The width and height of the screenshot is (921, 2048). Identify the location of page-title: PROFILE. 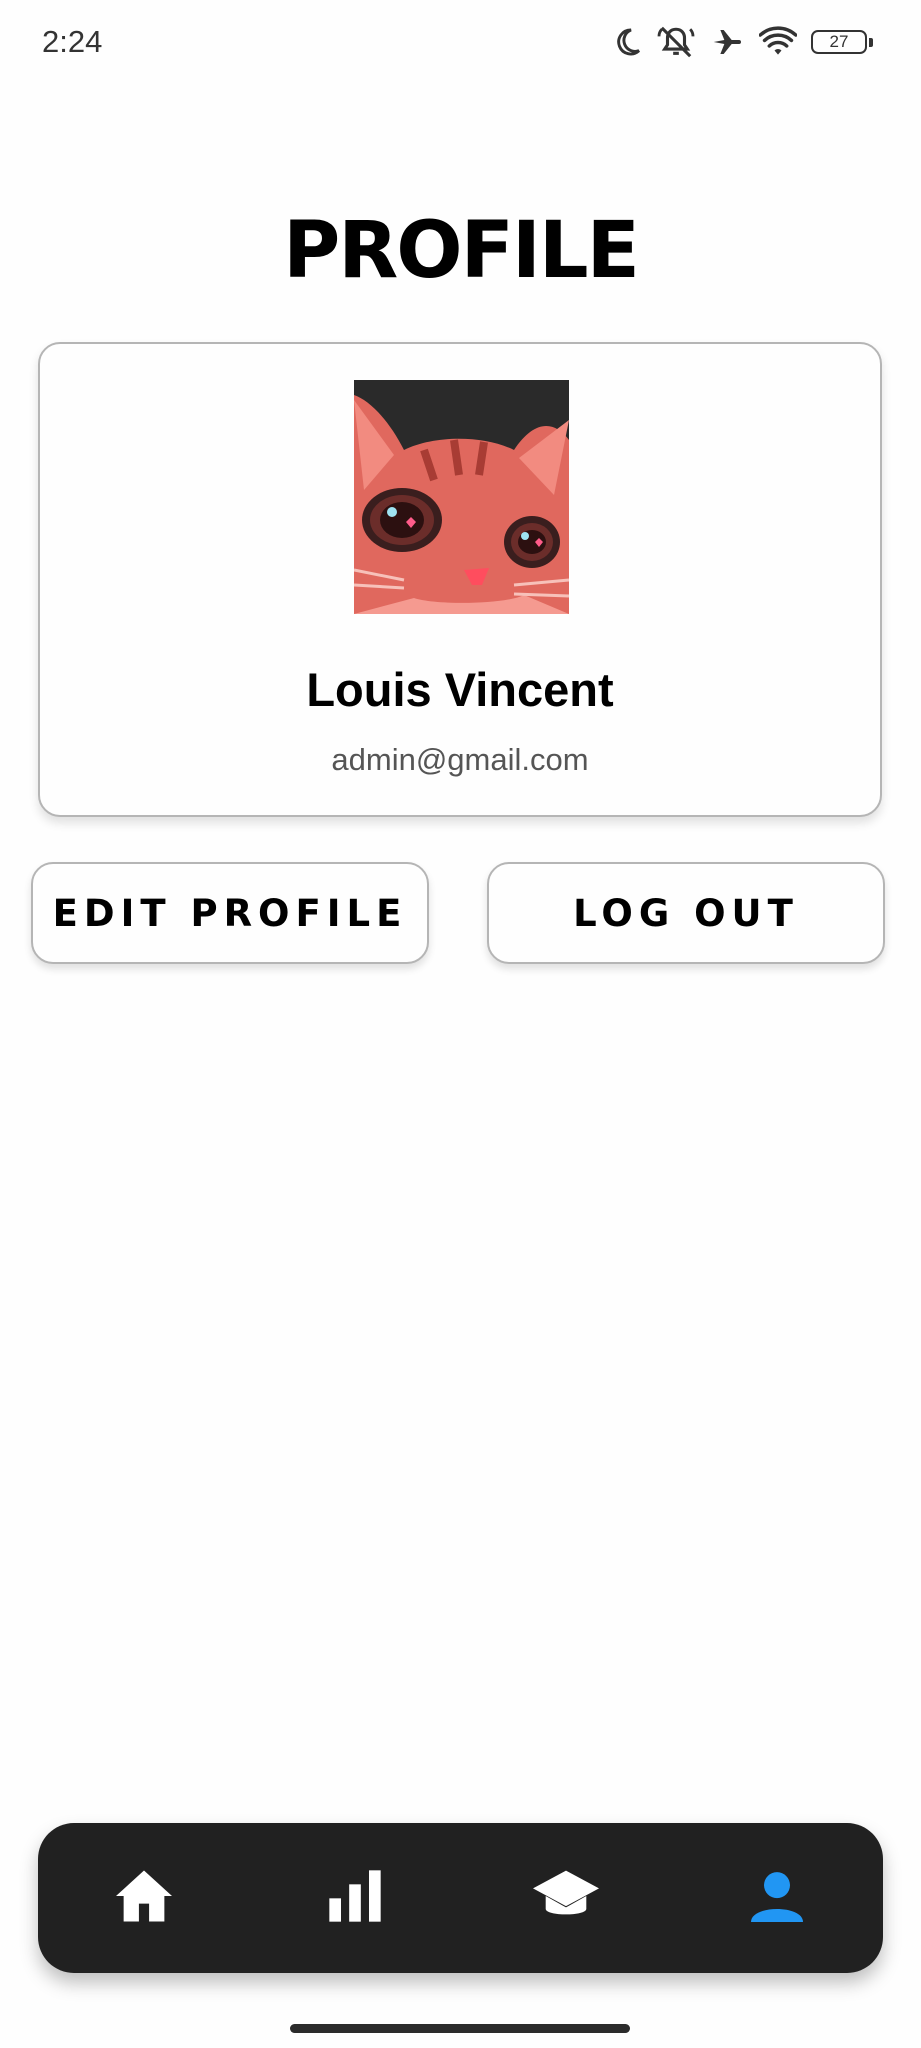
(461, 251).